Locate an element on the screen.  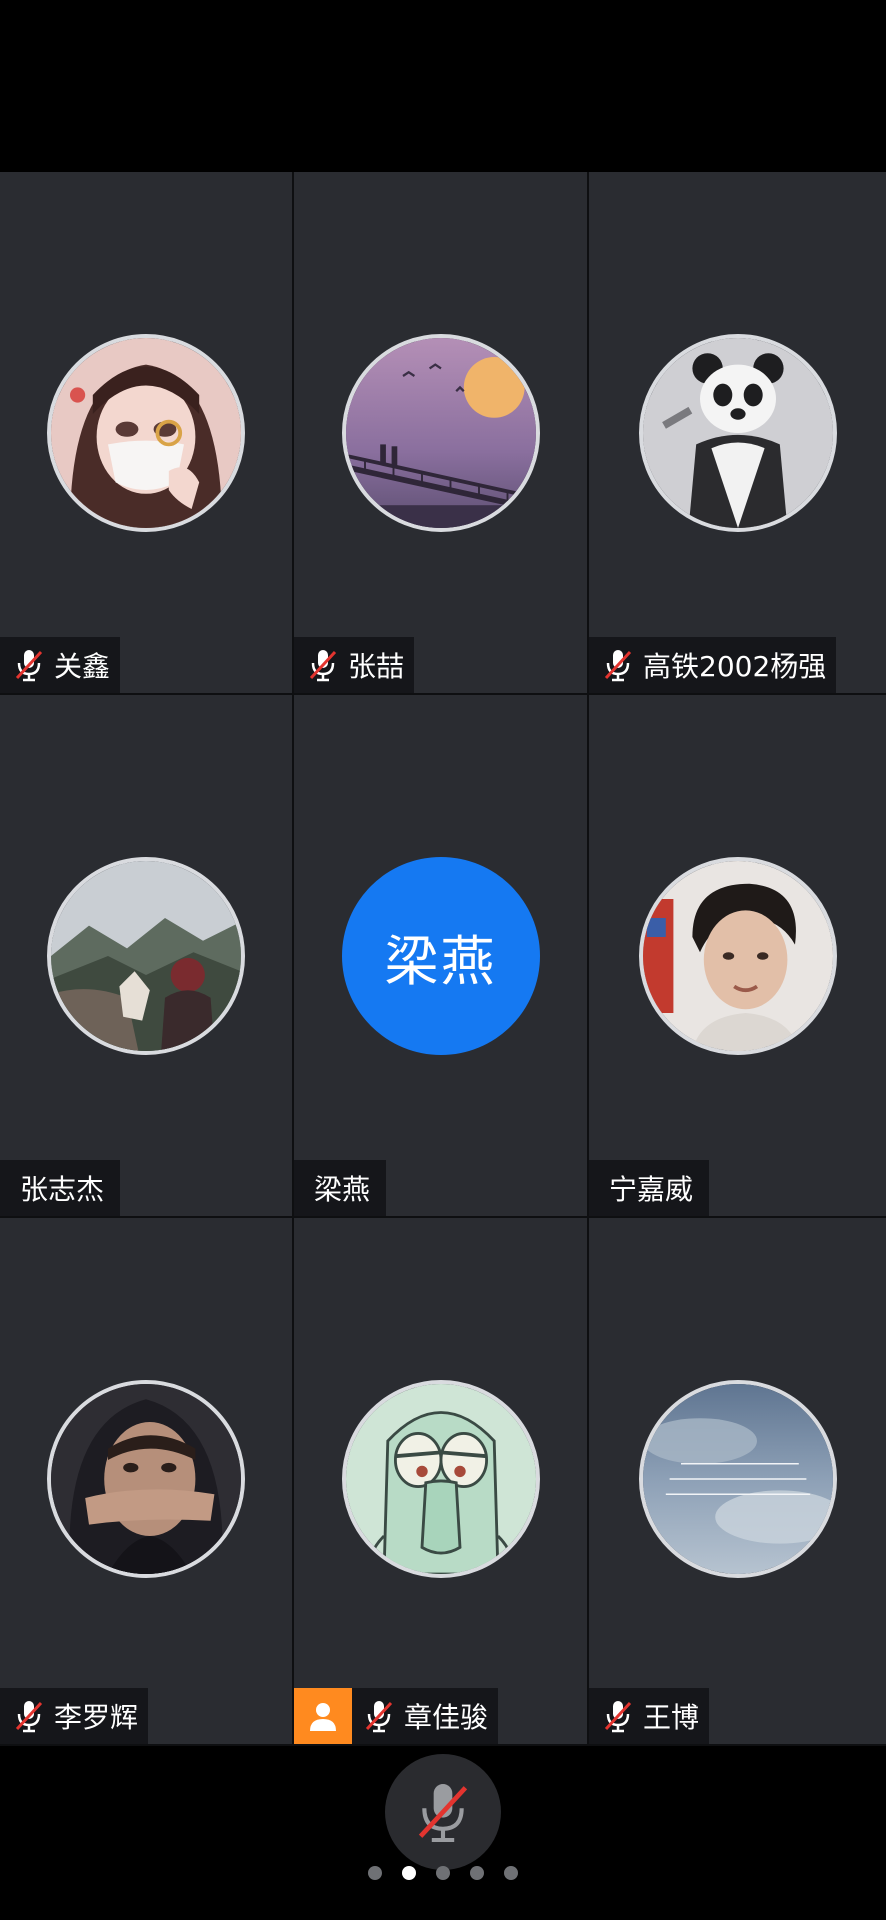
mute-toggle-button is located at coordinates (443, 1812).